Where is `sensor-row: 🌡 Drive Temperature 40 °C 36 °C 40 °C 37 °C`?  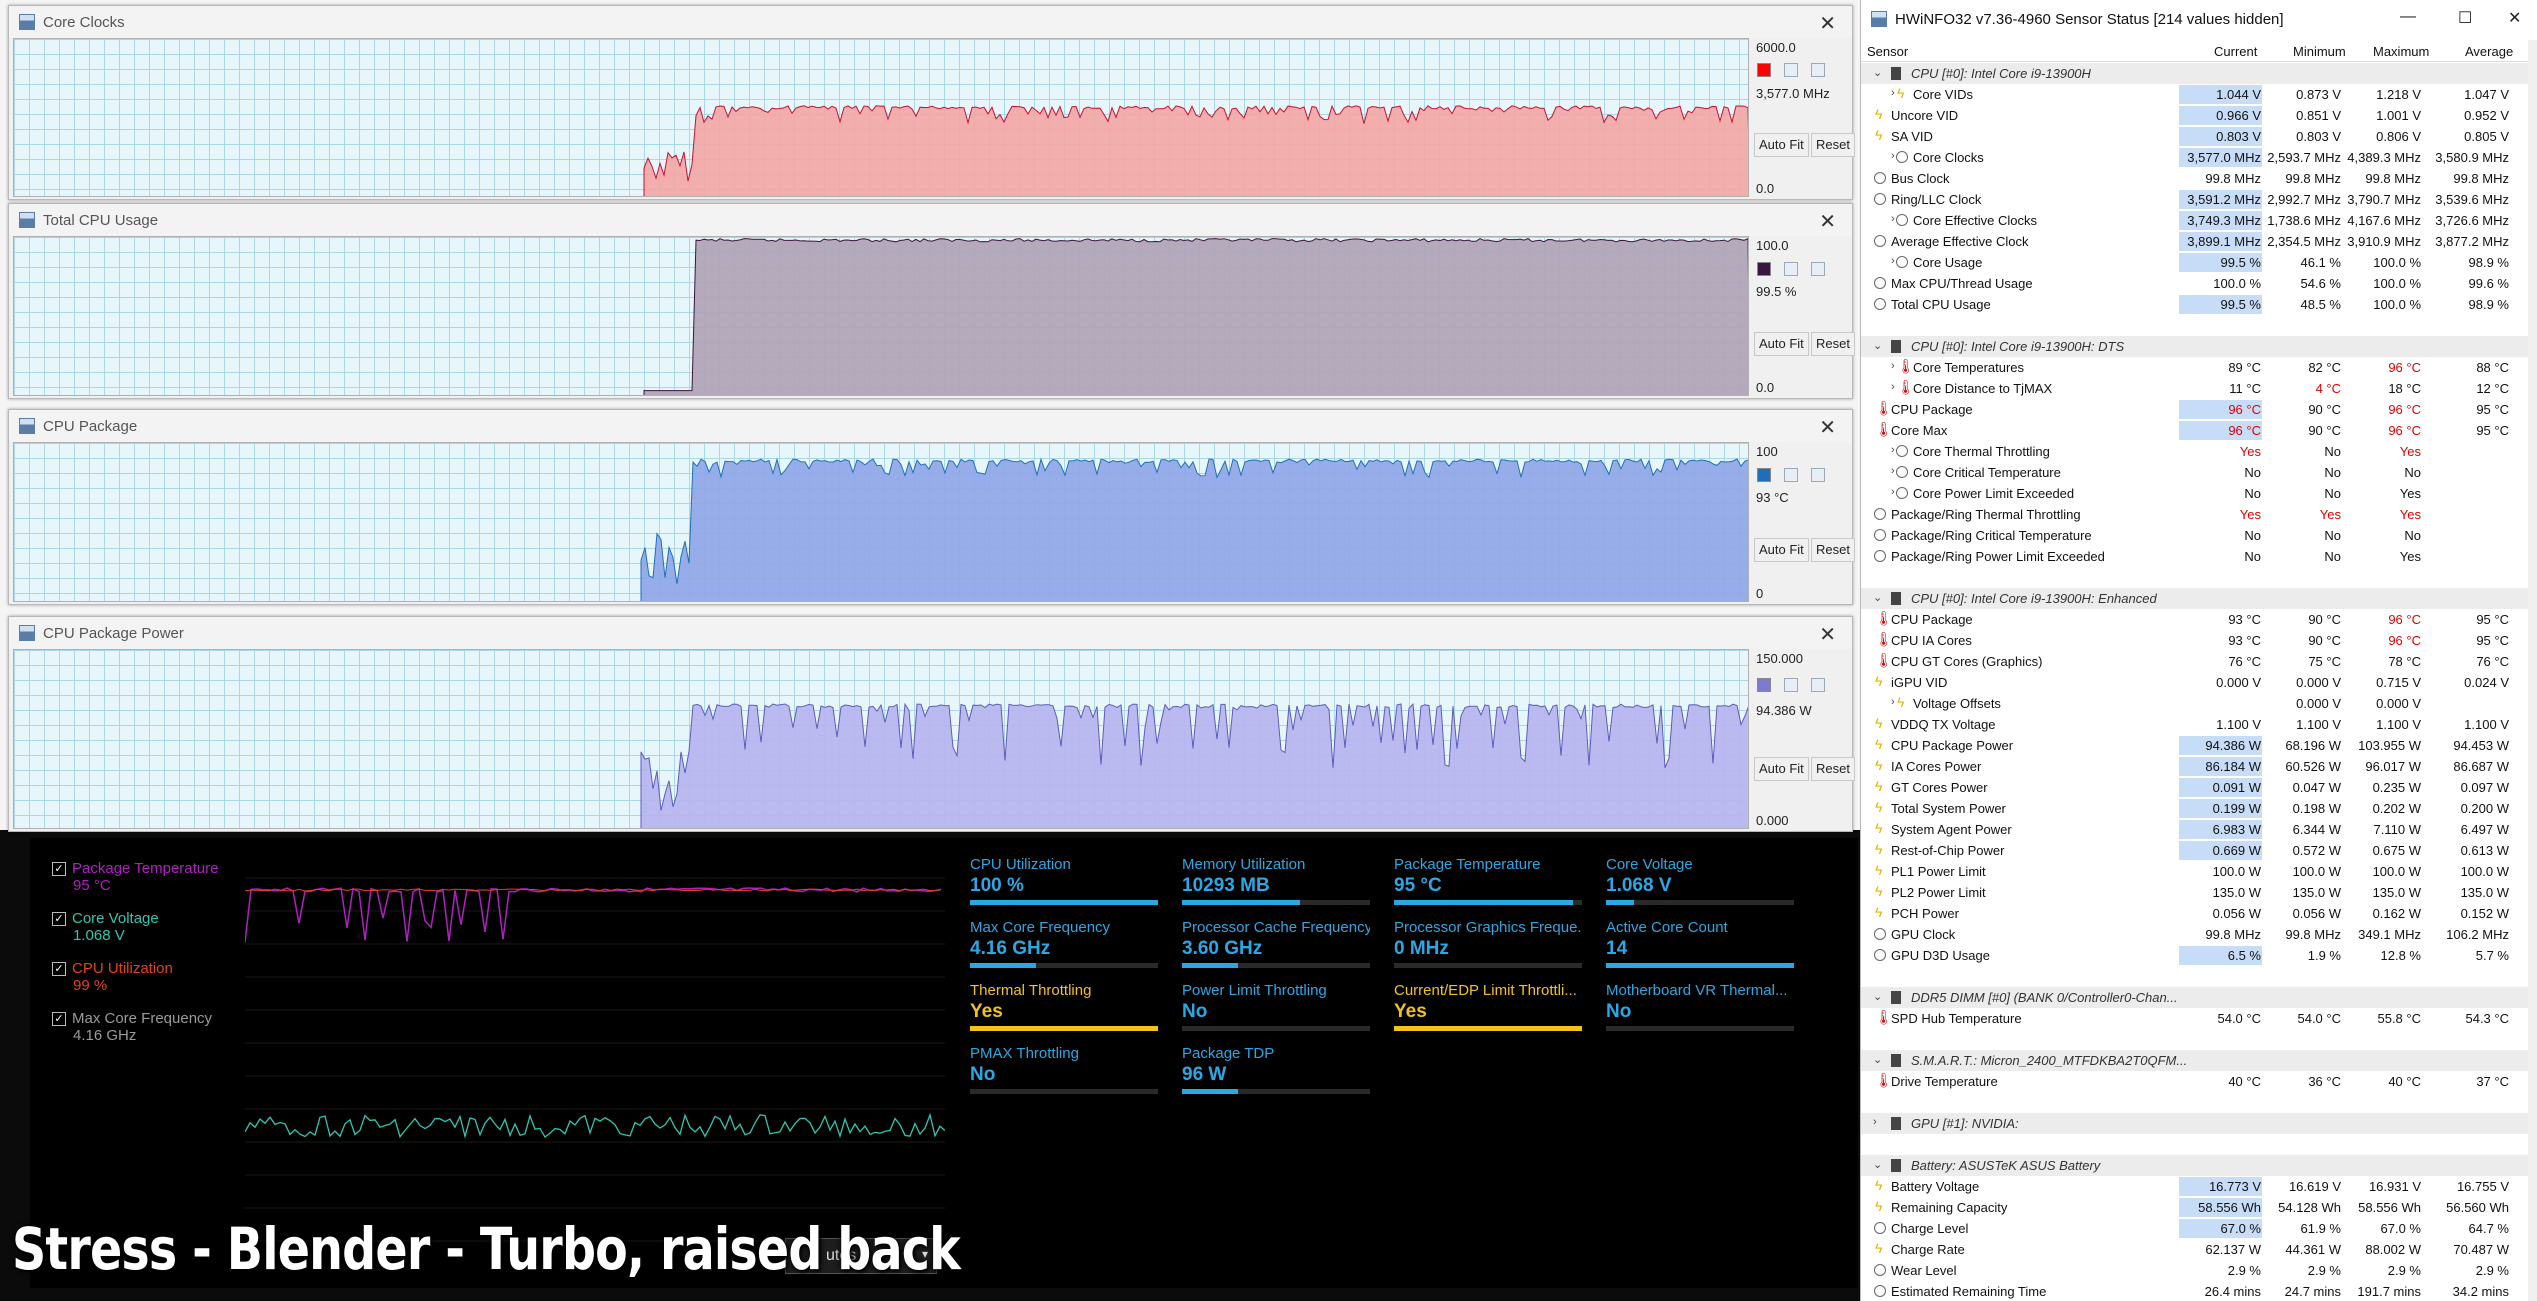
sensor-row: 🌡 Drive Temperature 40 °C 36 °C 40 °C 37 °C is located at coordinates (2195, 1081).